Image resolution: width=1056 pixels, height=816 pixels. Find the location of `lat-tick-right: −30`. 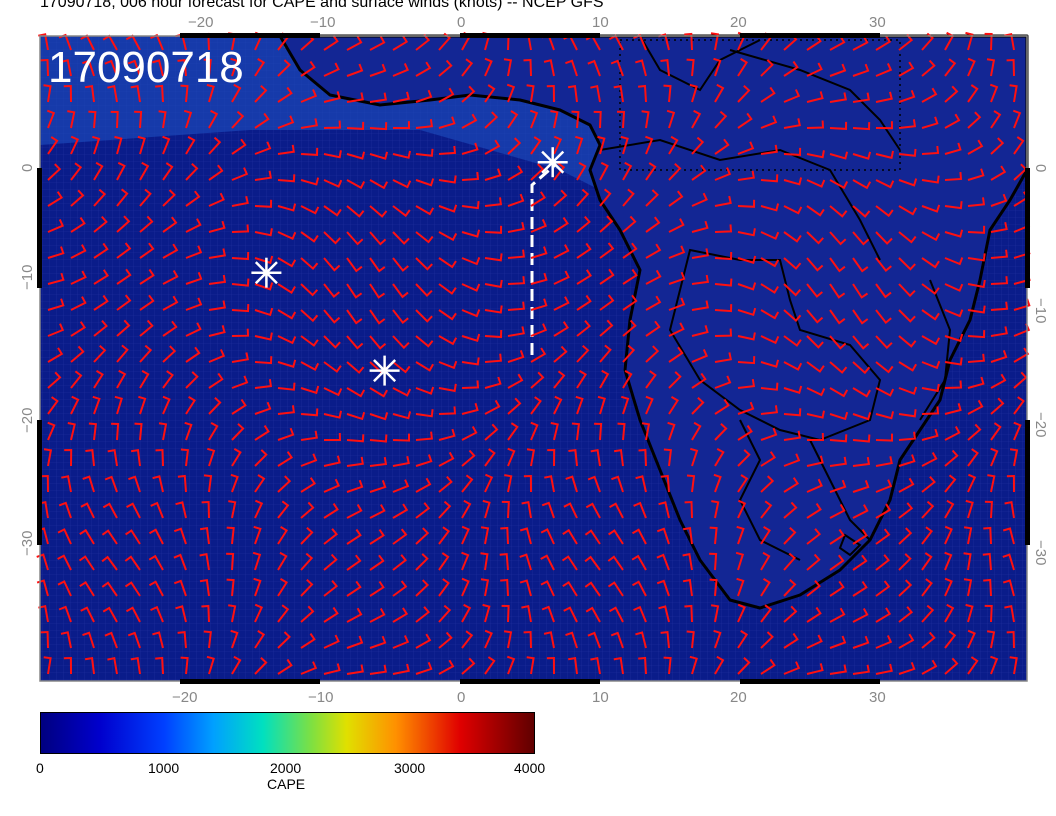

lat-tick-right: −30 is located at coordinates (1040, 552).